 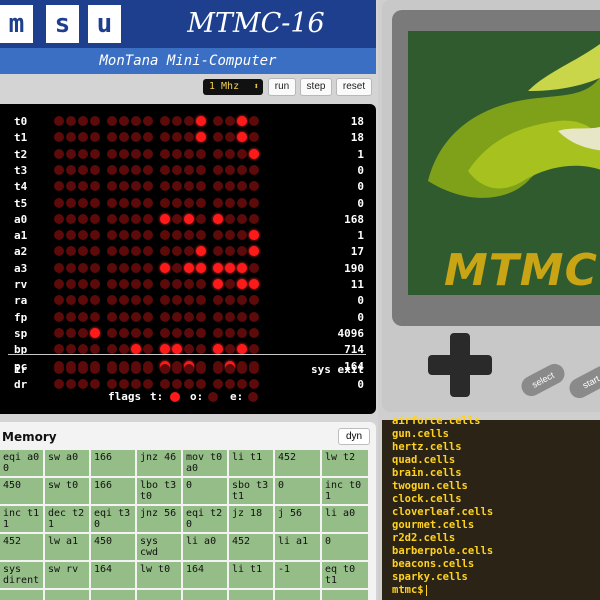 What do you see at coordinates (256, 23) in the screenshot?
I see `app-title: MTMC-16` at bounding box center [256, 23].